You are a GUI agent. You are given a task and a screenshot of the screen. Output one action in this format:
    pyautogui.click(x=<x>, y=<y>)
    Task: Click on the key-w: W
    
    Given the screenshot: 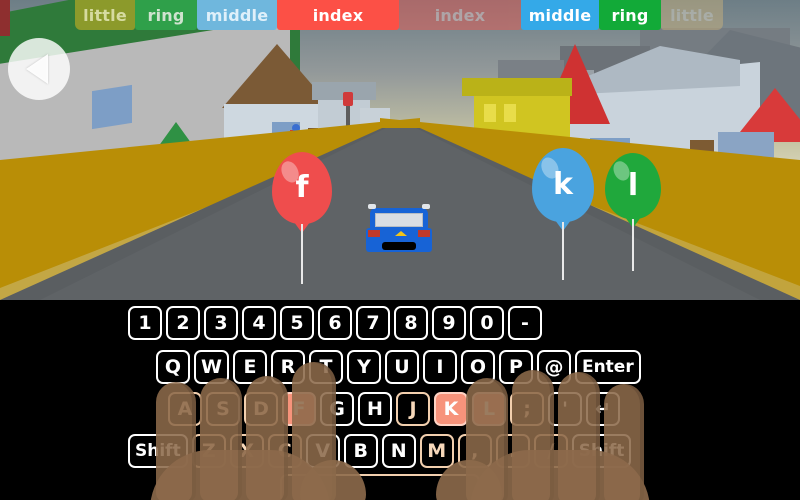 What is the action you would take?
    pyautogui.click(x=211, y=367)
    